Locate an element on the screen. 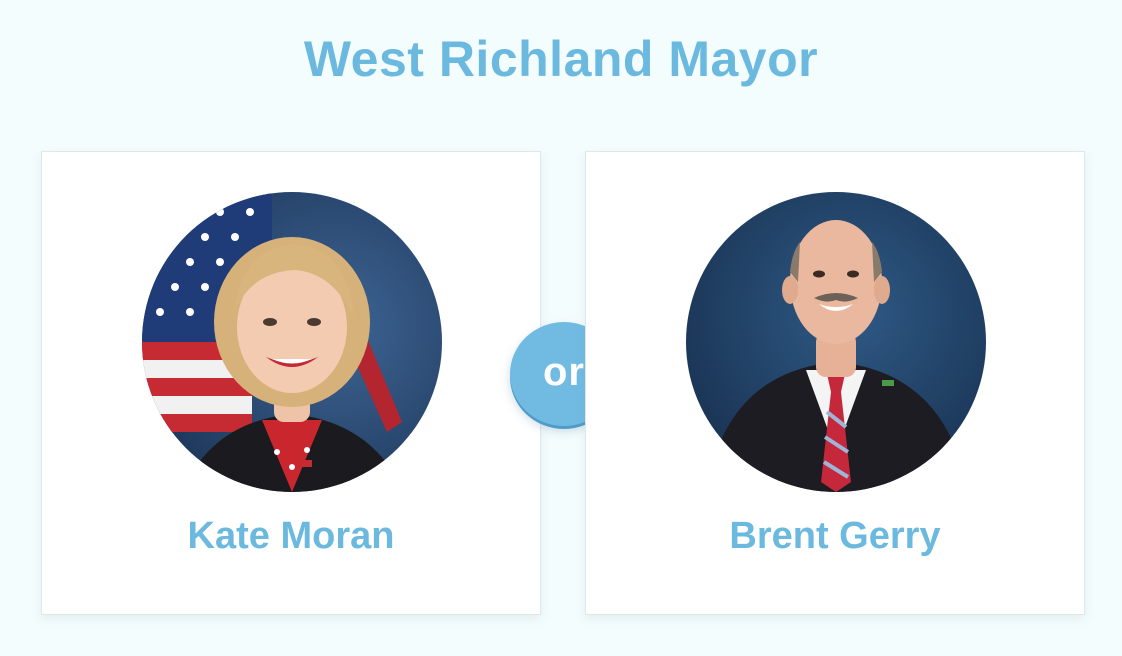 Image resolution: width=1122 pixels, height=656 pixels. page-title: West Richland Mayor is located at coordinates (561, 59).